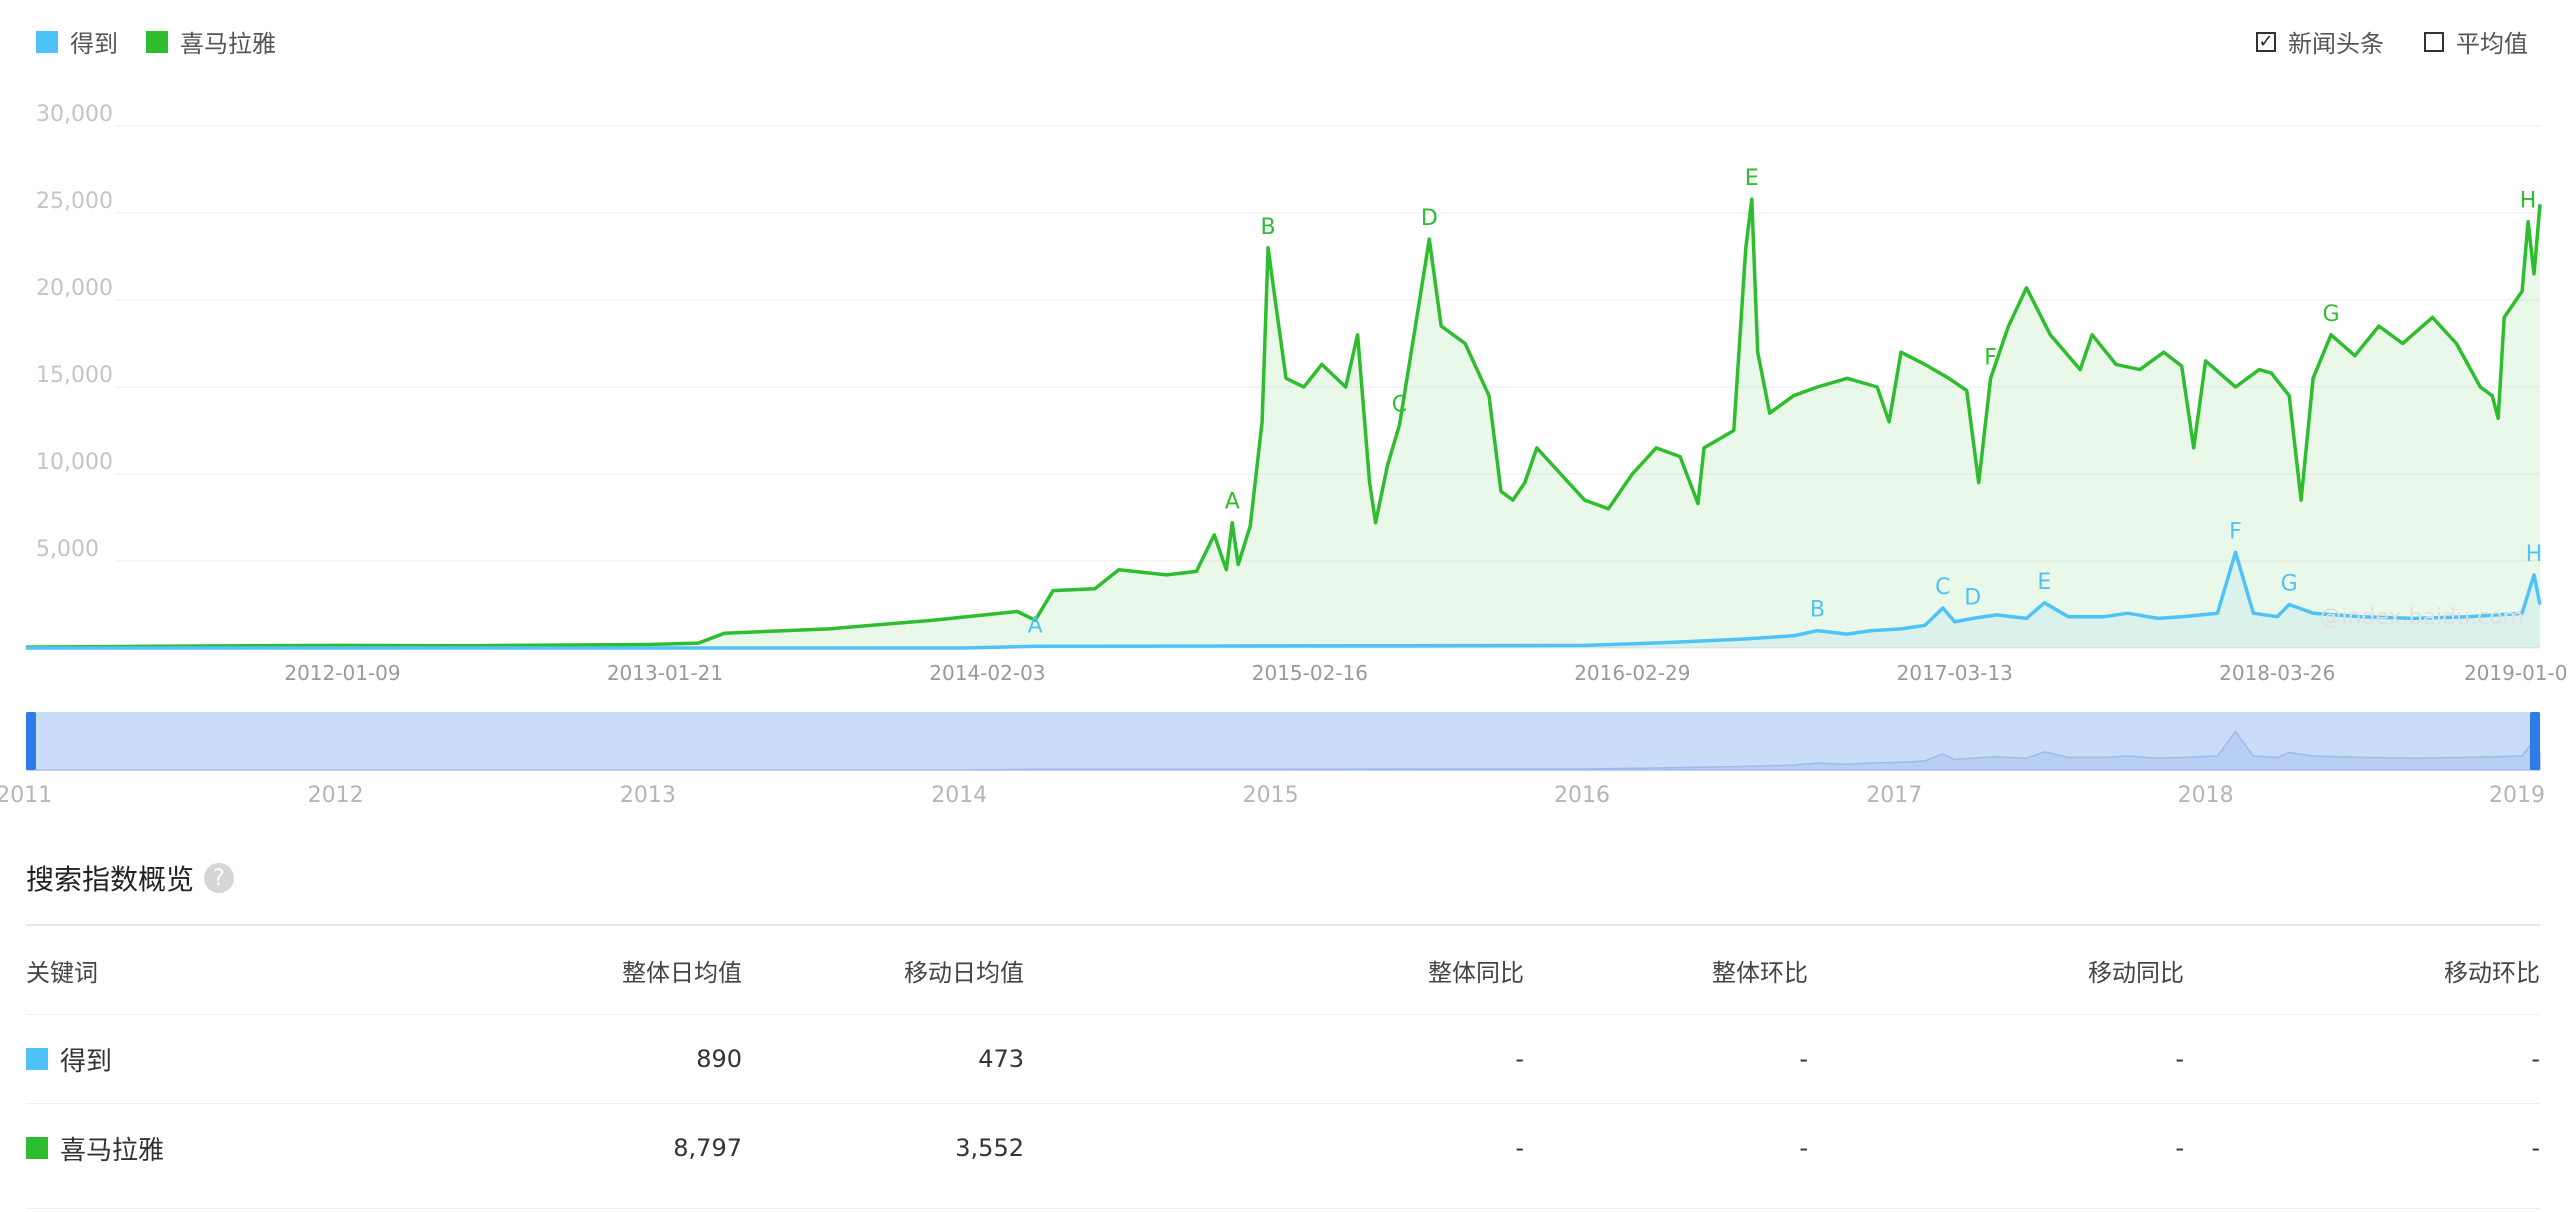  I want to click on header-overall-mom: 整体环比, so click(1760, 972).